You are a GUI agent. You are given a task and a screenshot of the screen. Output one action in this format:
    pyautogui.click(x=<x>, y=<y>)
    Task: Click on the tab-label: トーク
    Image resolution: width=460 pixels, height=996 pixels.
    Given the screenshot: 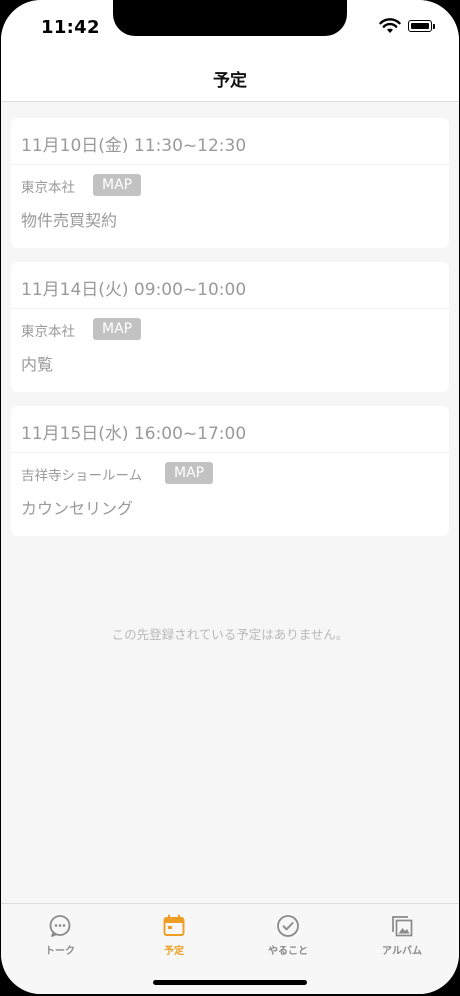 What is the action you would take?
    pyautogui.click(x=60, y=951)
    